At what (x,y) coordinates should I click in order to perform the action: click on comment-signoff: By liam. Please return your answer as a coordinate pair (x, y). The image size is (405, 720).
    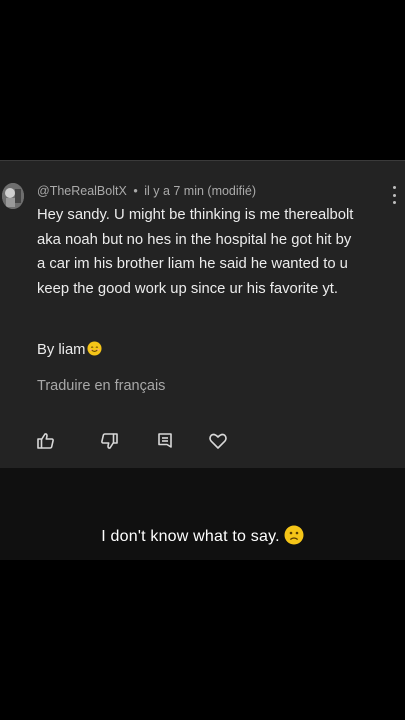
    Looking at the image, I should click on (69, 349).